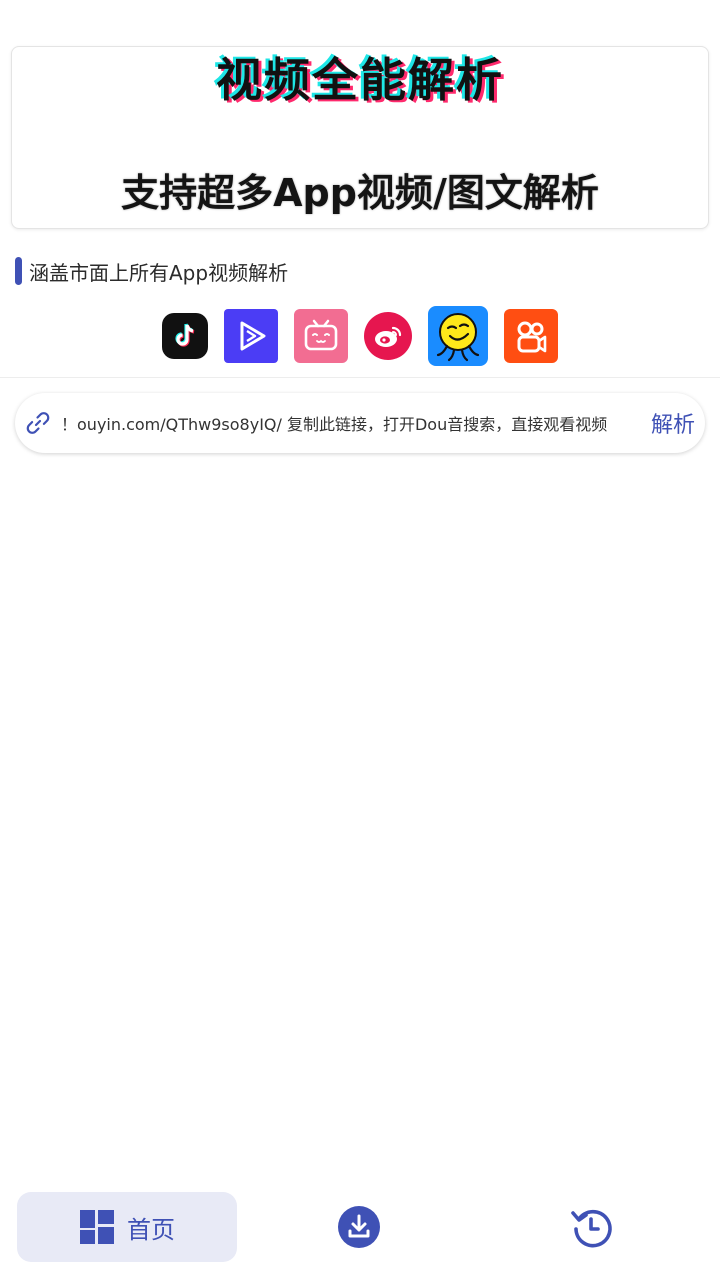 Image resolution: width=720 pixels, height=1280 pixels. I want to click on banner: 视频全能解析 支持超多App视频/图文解析, so click(360, 137).